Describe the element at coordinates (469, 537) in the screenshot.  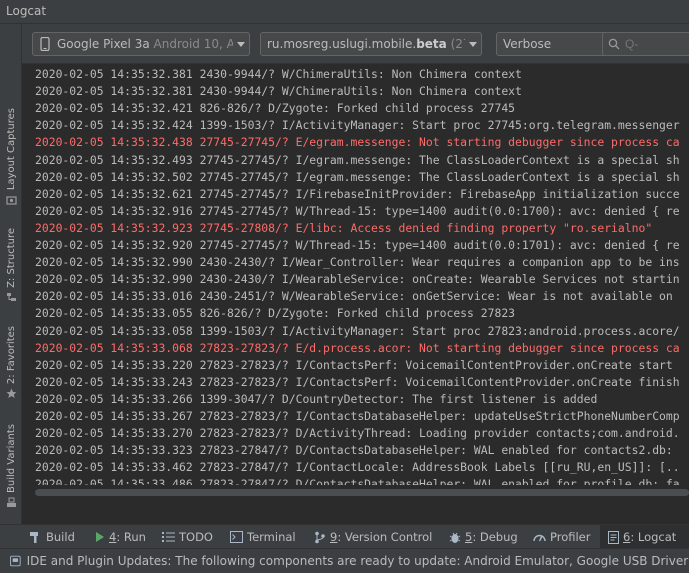
I see `tab-debug-key: 5` at that location.